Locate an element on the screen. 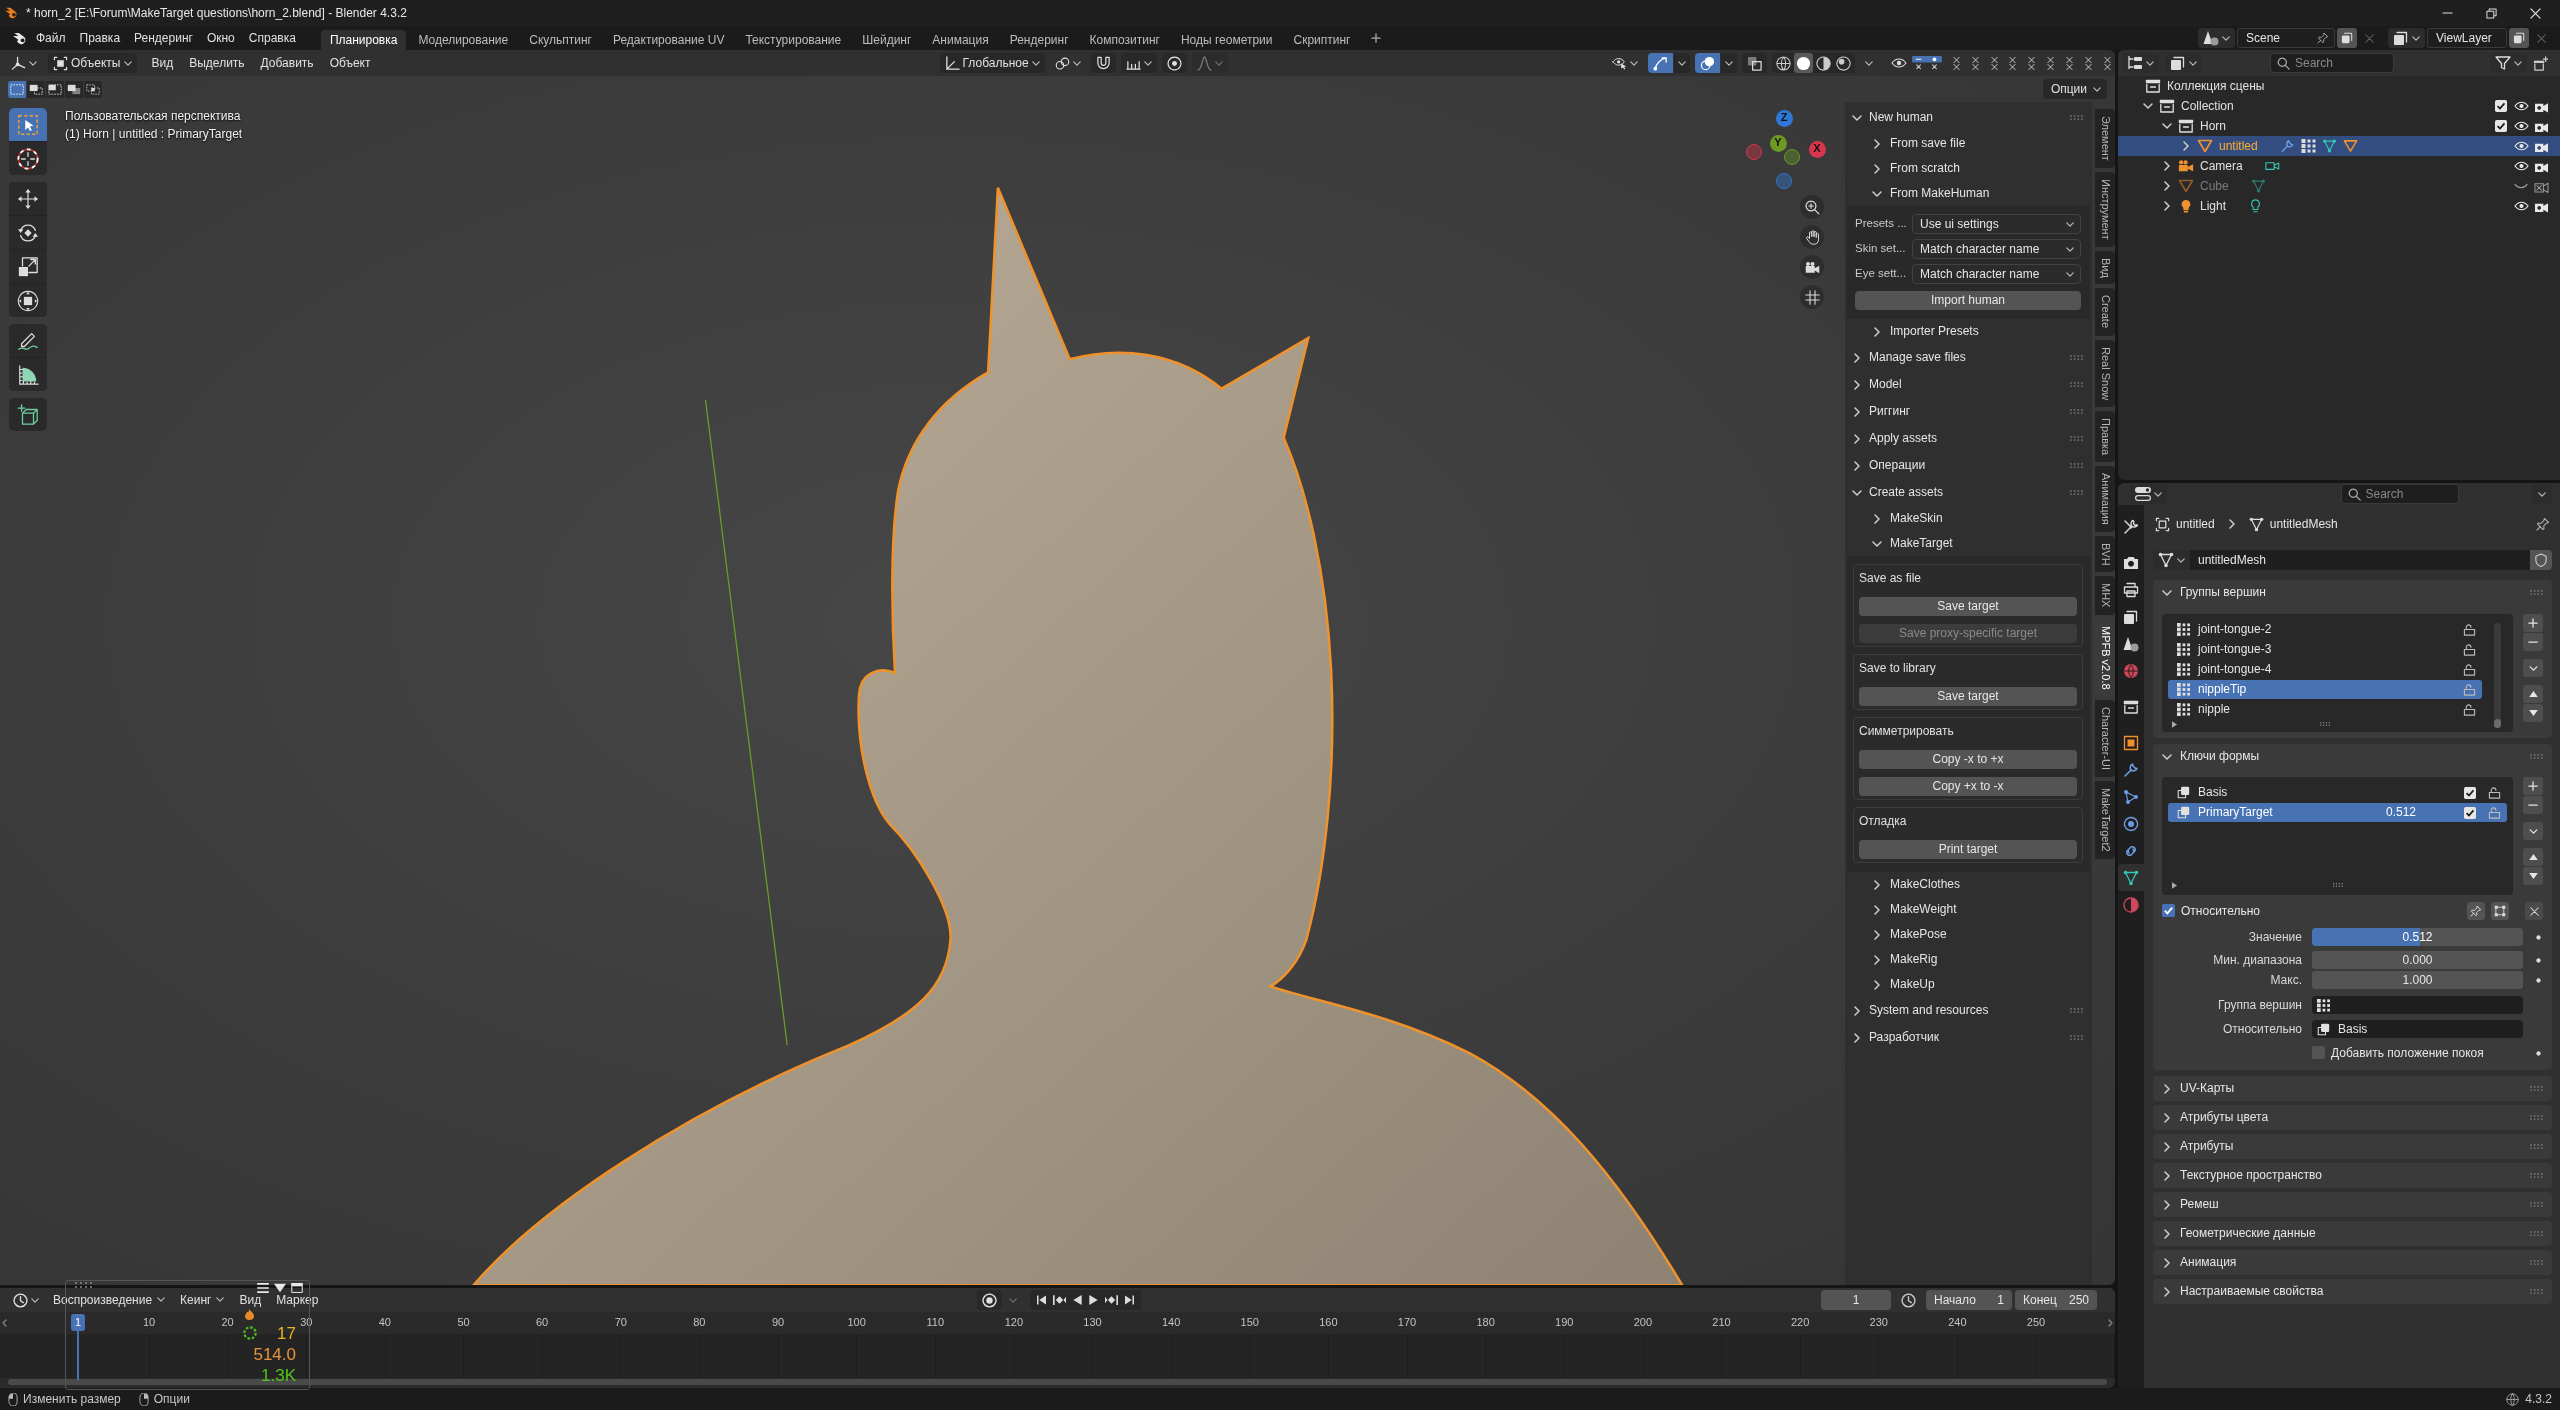  panel-header: Операции is located at coordinates (1968, 465).